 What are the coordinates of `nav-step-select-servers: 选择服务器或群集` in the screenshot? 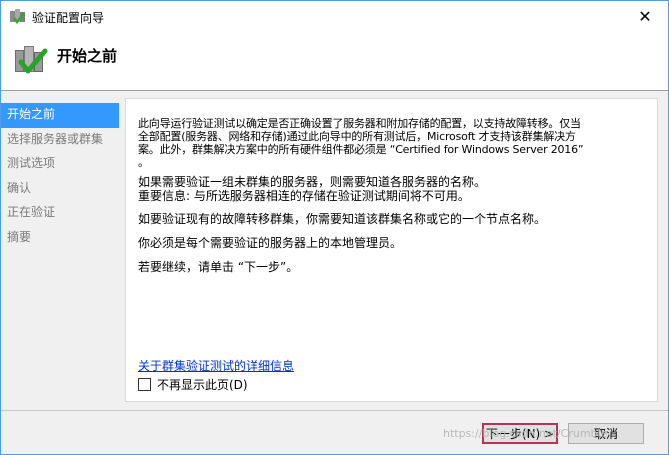 It's located at (60, 140).